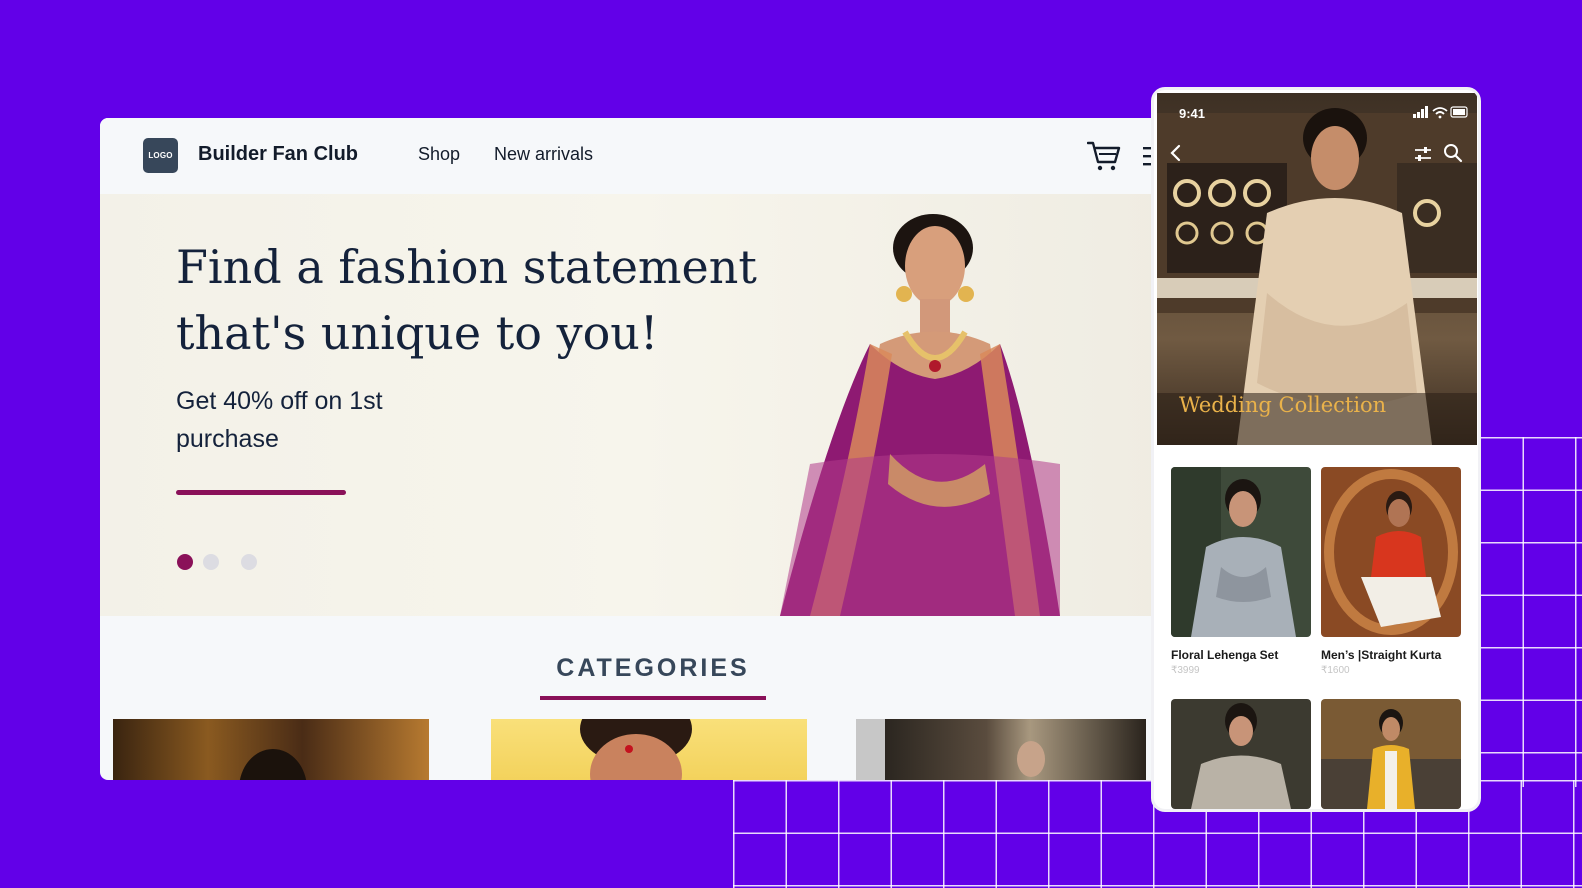 The image size is (1582, 888). What do you see at coordinates (1381, 655) in the screenshot?
I see `product-name: Men’s |Straight Kurta` at bounding box center [1381, 655].